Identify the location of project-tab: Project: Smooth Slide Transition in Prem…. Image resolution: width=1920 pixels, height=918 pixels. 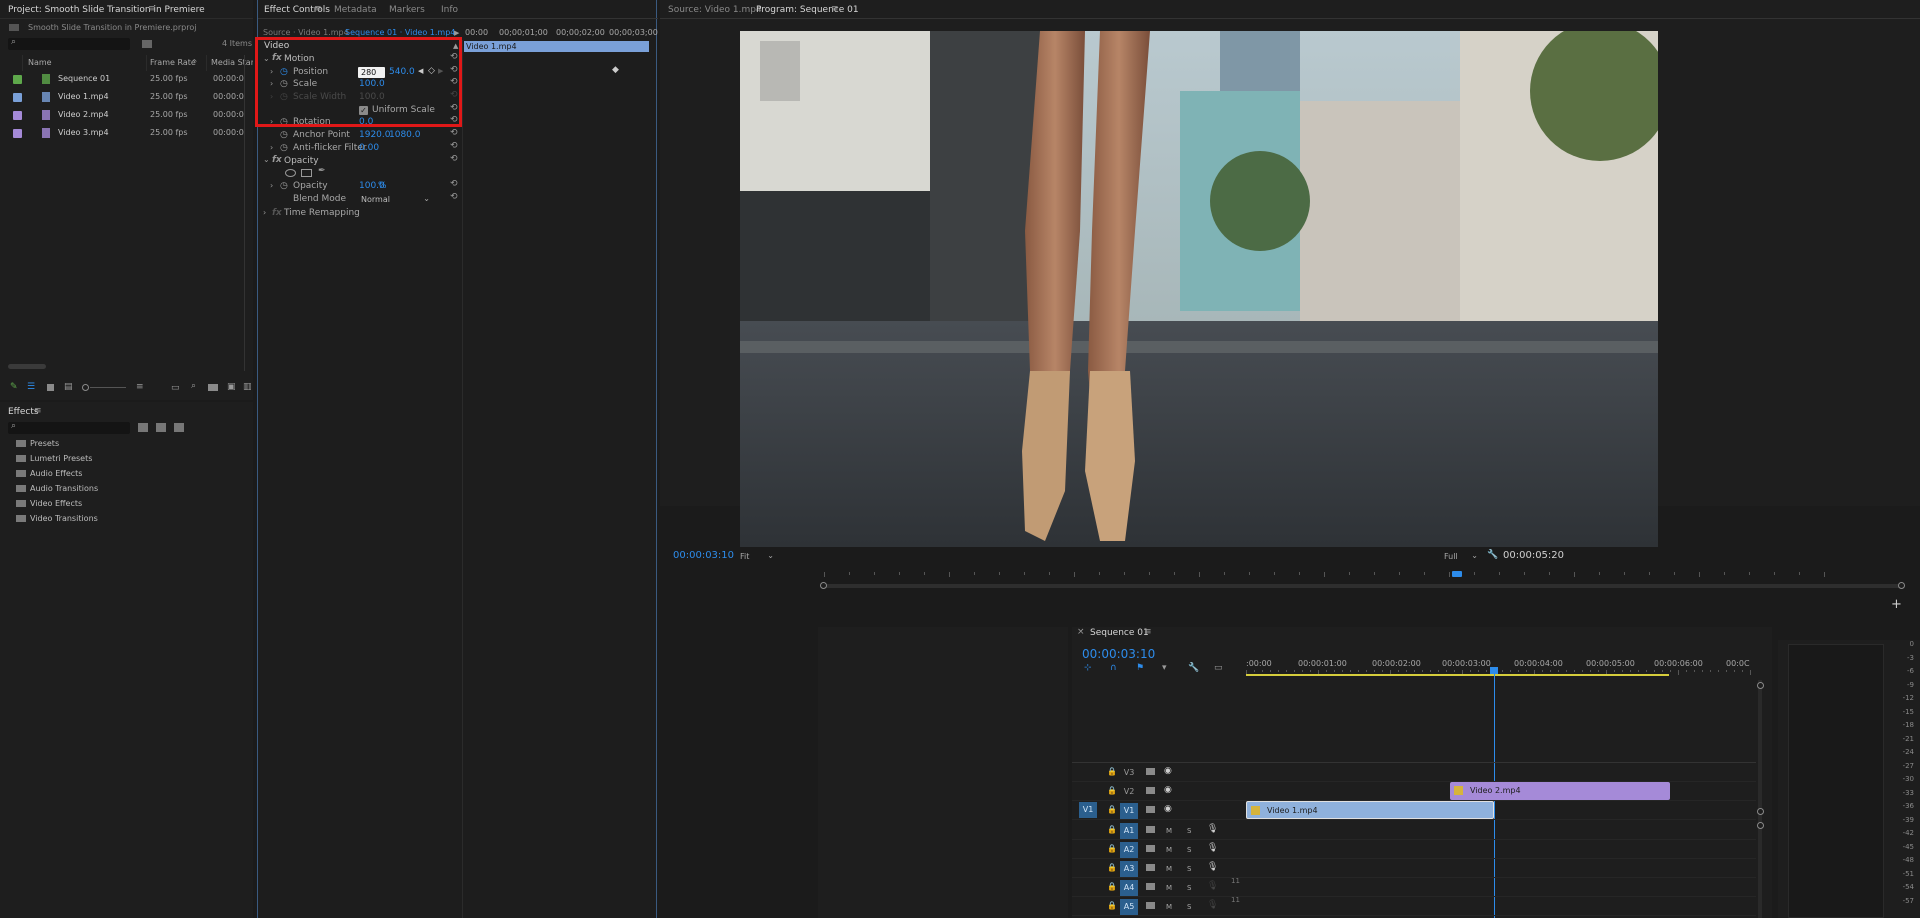
(106, 10).